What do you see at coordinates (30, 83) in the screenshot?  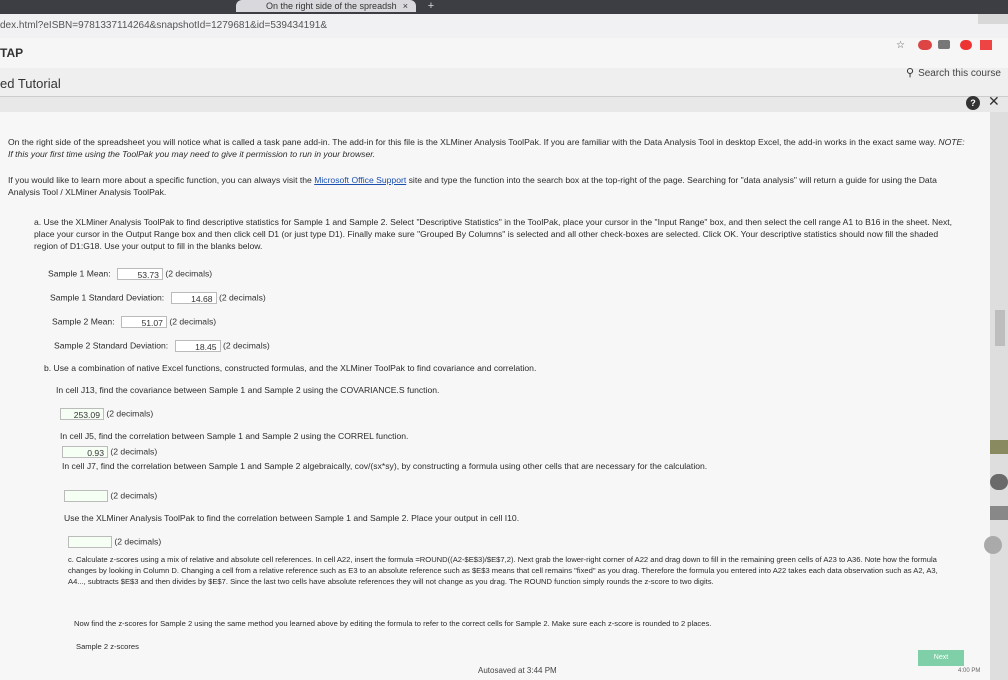 I see `section-title: ed Tutorial` at bounding box center [30, 83].